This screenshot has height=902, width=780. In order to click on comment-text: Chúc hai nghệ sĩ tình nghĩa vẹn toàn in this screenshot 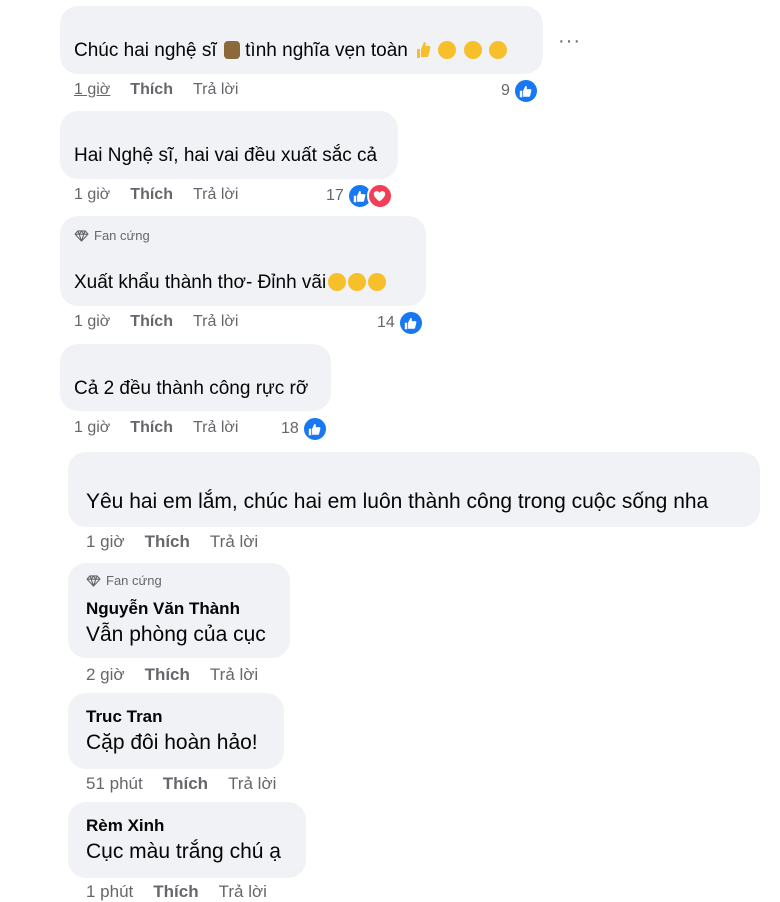, I will do `click(290, 51)`.